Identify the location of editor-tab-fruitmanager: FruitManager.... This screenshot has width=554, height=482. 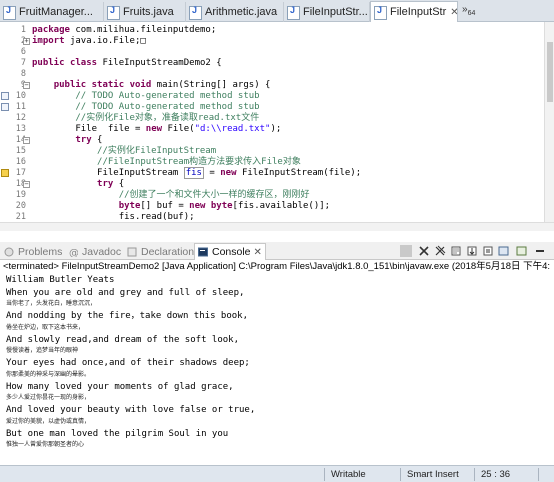
(52, 12).